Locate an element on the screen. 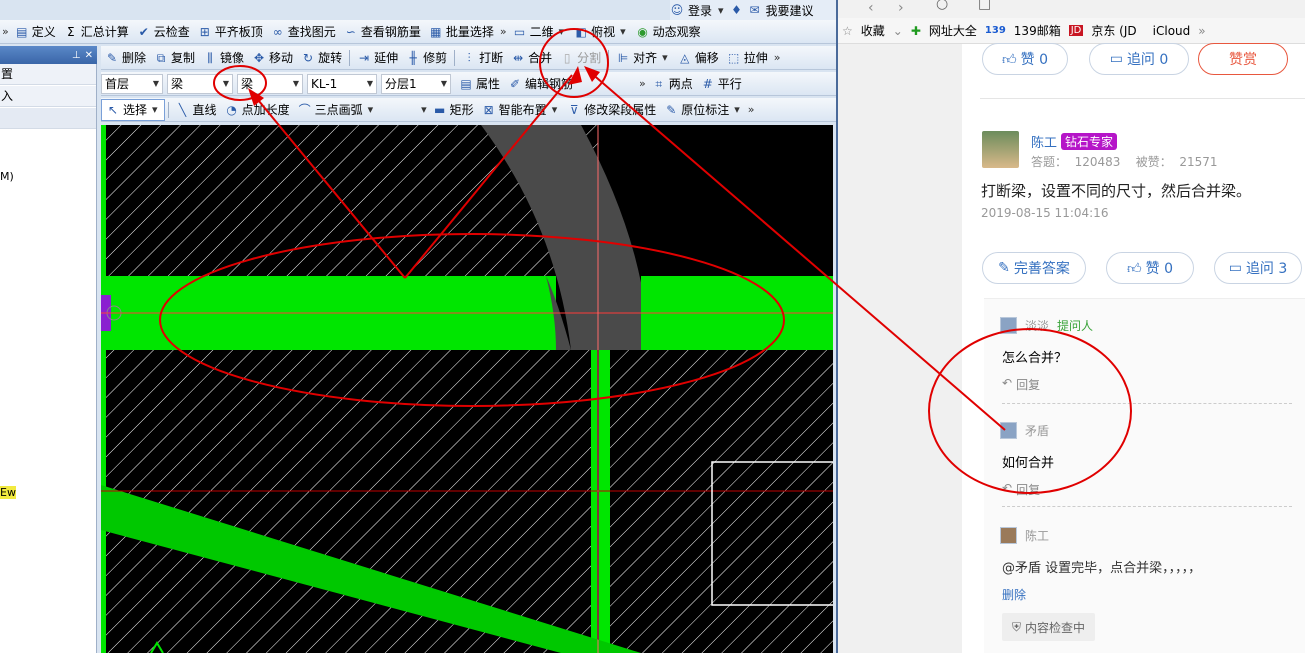  line-button: ╲ 直线 is located at coordinates (196, 110).